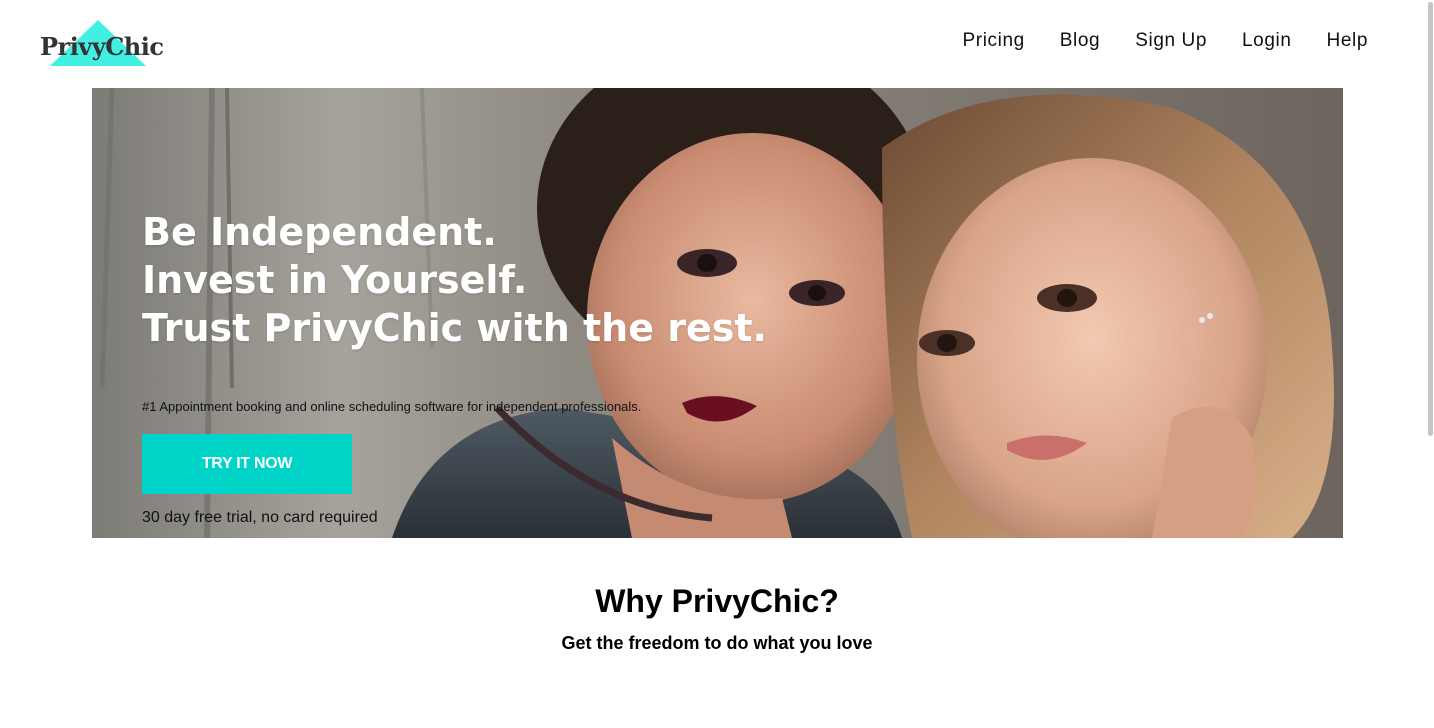 The height and width of the screenshot is (728, 1434). I want to click on main-nav: Pricing Blog Sign Up Login Help, so click(1166, 41).